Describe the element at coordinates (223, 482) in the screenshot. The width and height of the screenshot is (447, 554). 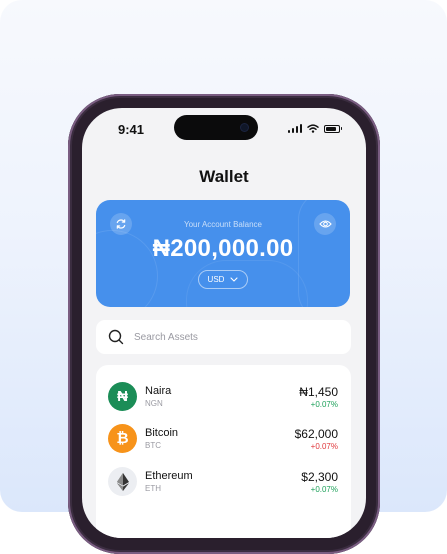
I see `asset-row-ethereum: Ethereum ETH $2,300 +0.07%` at that location.